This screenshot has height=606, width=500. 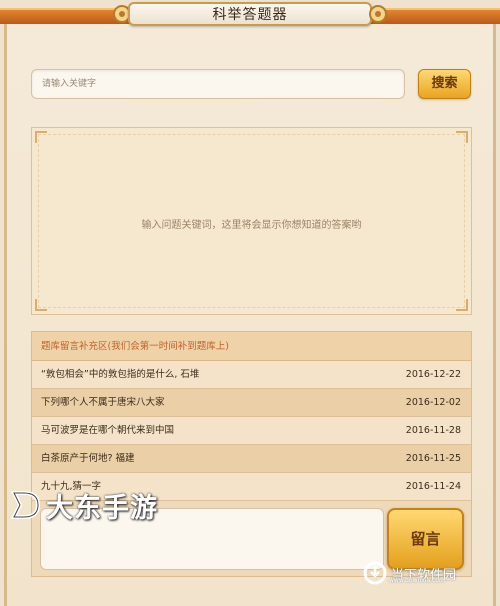 What do you see at coordinates (444, 84) in the screenshot?
I see `search-button: 搜索` at bounding box center [444, 84].